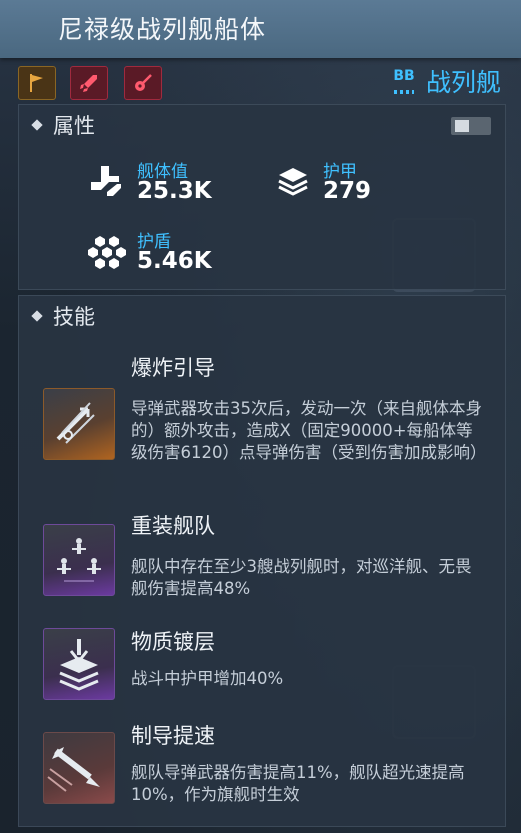 The height and width of the screenshot is (833, 521). I want to click on tag-flag, so click(37, 83).